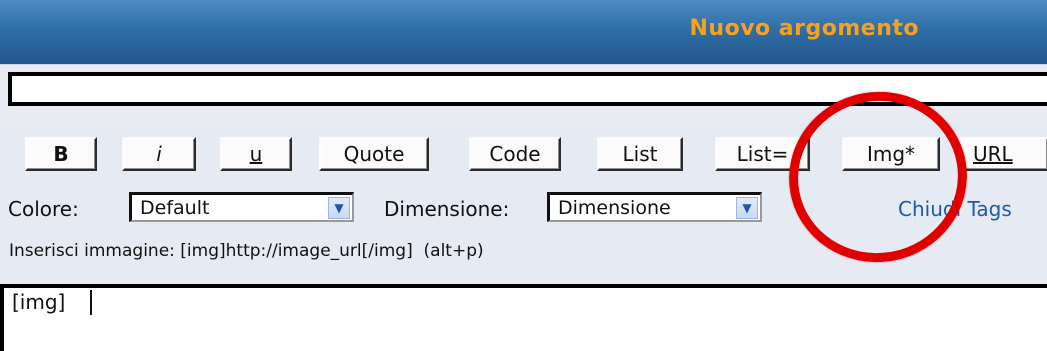  What do you see at coordinates (175, 207) in the screenshot?
I see `color-select-value: Default` at bounding box center [175, 207].